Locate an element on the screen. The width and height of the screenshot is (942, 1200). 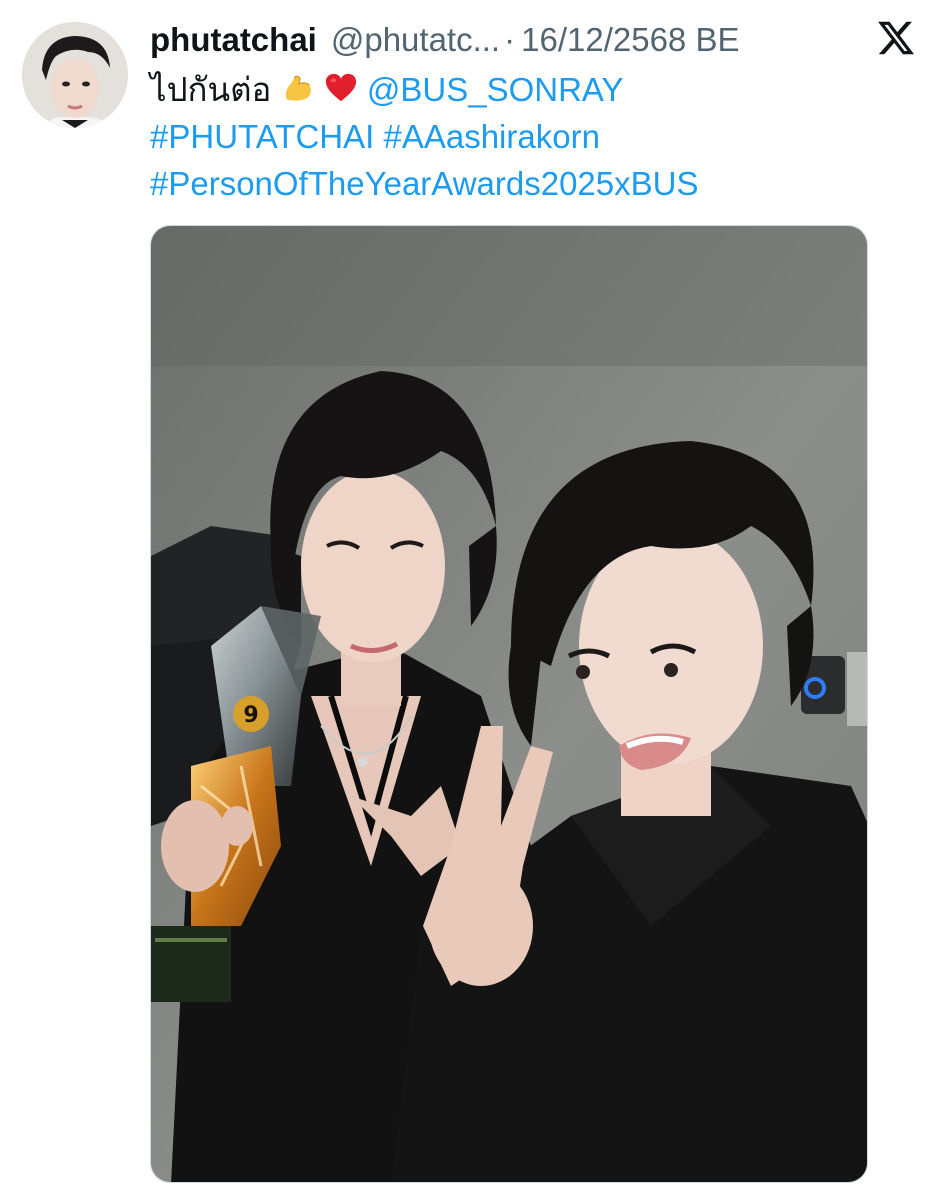
tweet-header: phutatchai @phutatc... · 16/12/2568 BE is located at coordinates (444, 40).